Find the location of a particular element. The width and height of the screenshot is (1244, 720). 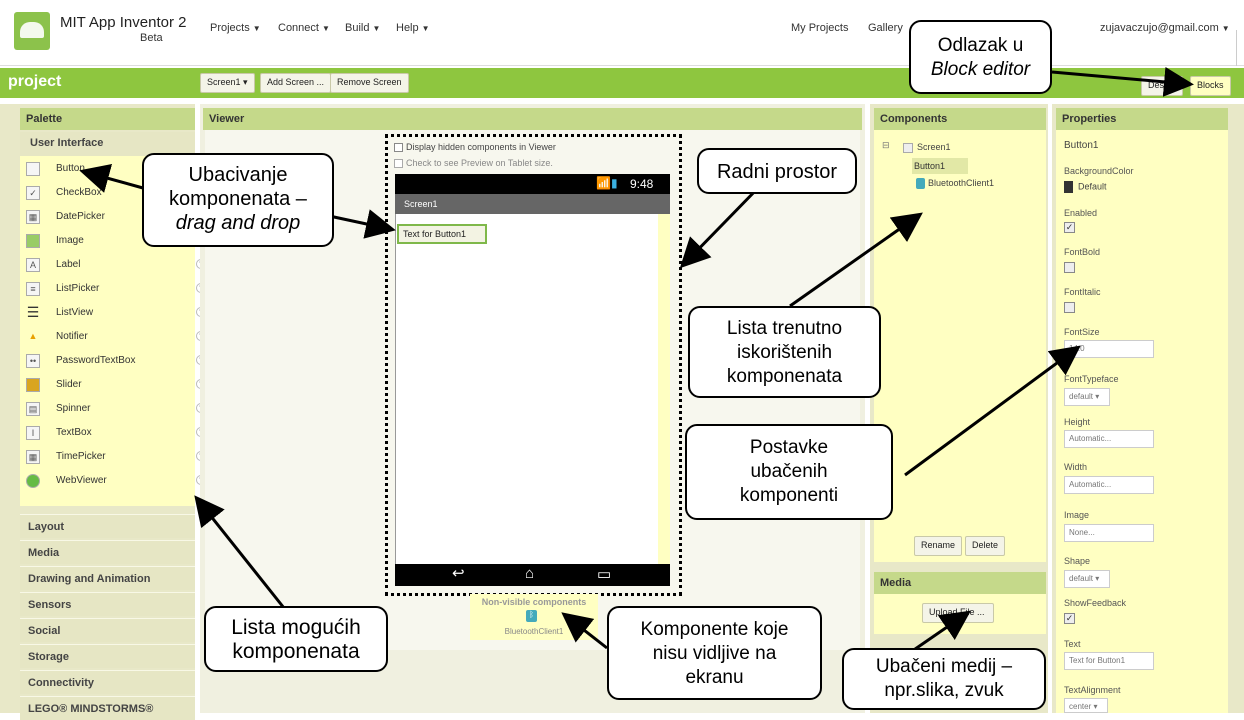

callout-block-editor: Odlazak u Block editor is located at coordinates (980, 57).